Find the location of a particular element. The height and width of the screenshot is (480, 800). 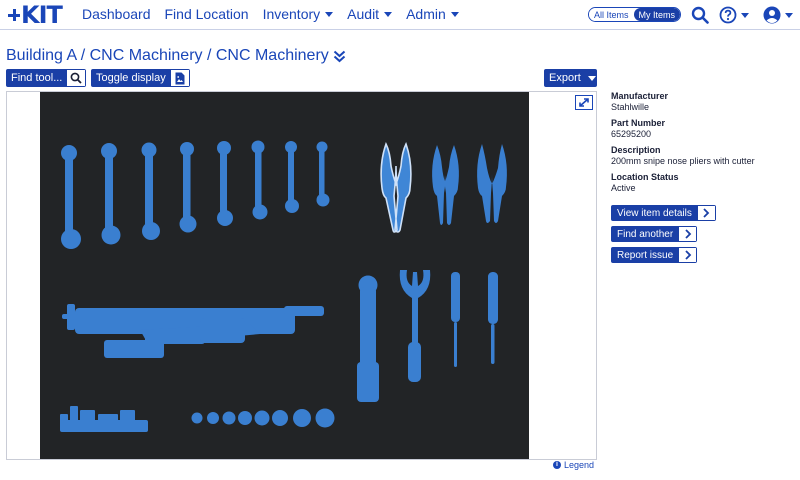

help-icon is located at coordinates (728, 15).